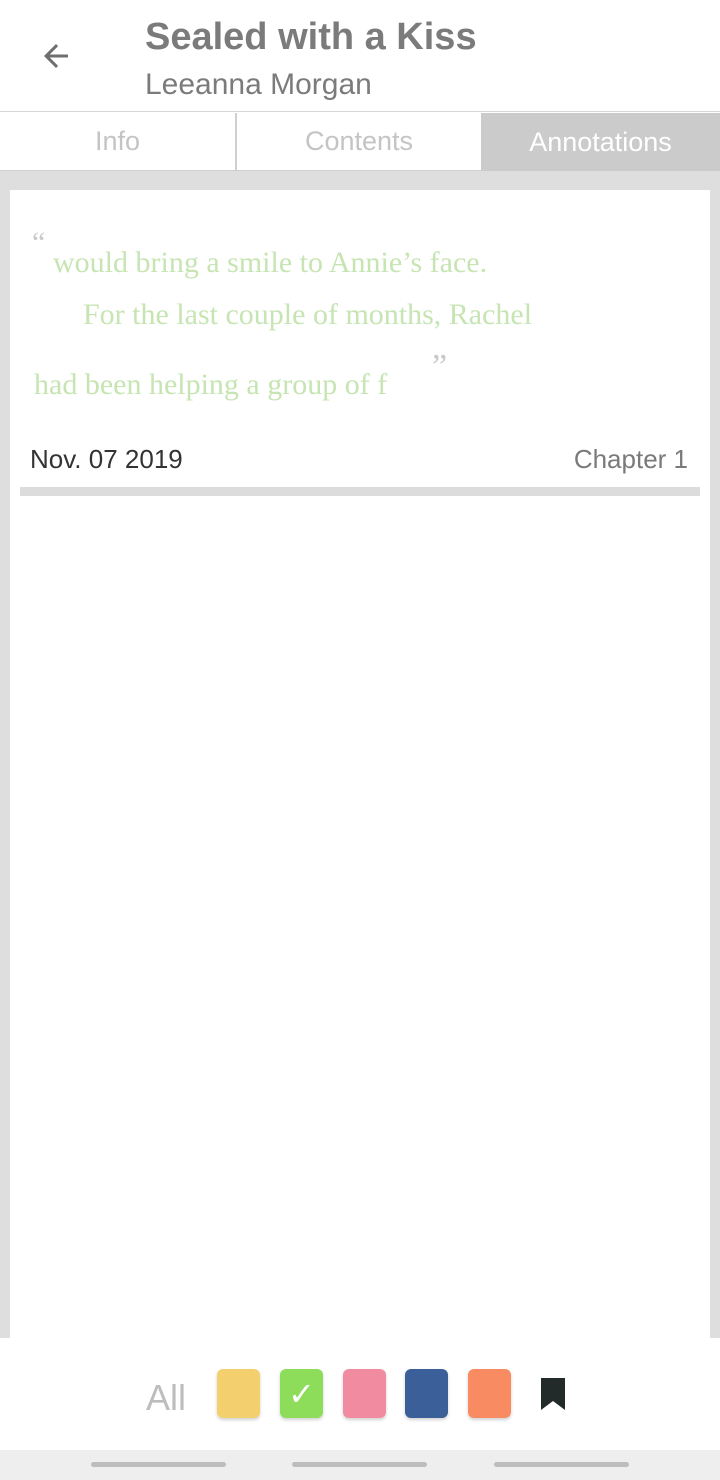  Describe the element at coordinates (600, 142) in the screenshot. I see `tab-annotations: Annotations` at that location.